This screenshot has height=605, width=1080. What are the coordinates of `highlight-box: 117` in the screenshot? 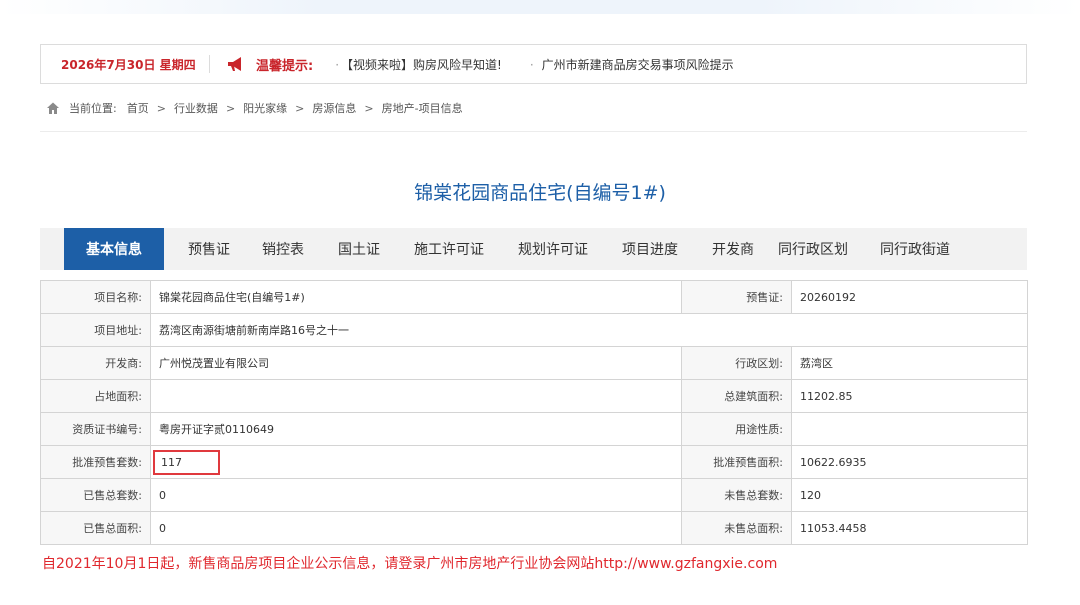 It's located at (186, 462).